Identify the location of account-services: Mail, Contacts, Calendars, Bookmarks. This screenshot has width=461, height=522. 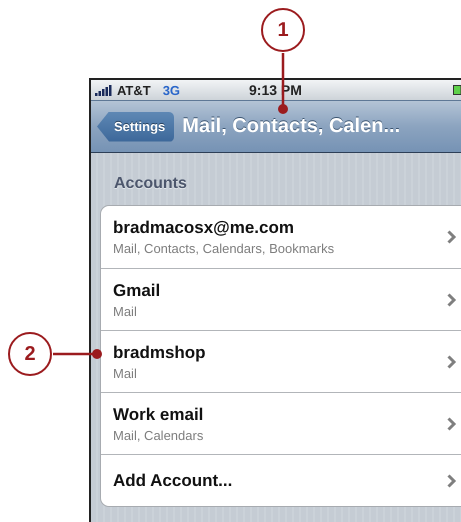
(224, 248).